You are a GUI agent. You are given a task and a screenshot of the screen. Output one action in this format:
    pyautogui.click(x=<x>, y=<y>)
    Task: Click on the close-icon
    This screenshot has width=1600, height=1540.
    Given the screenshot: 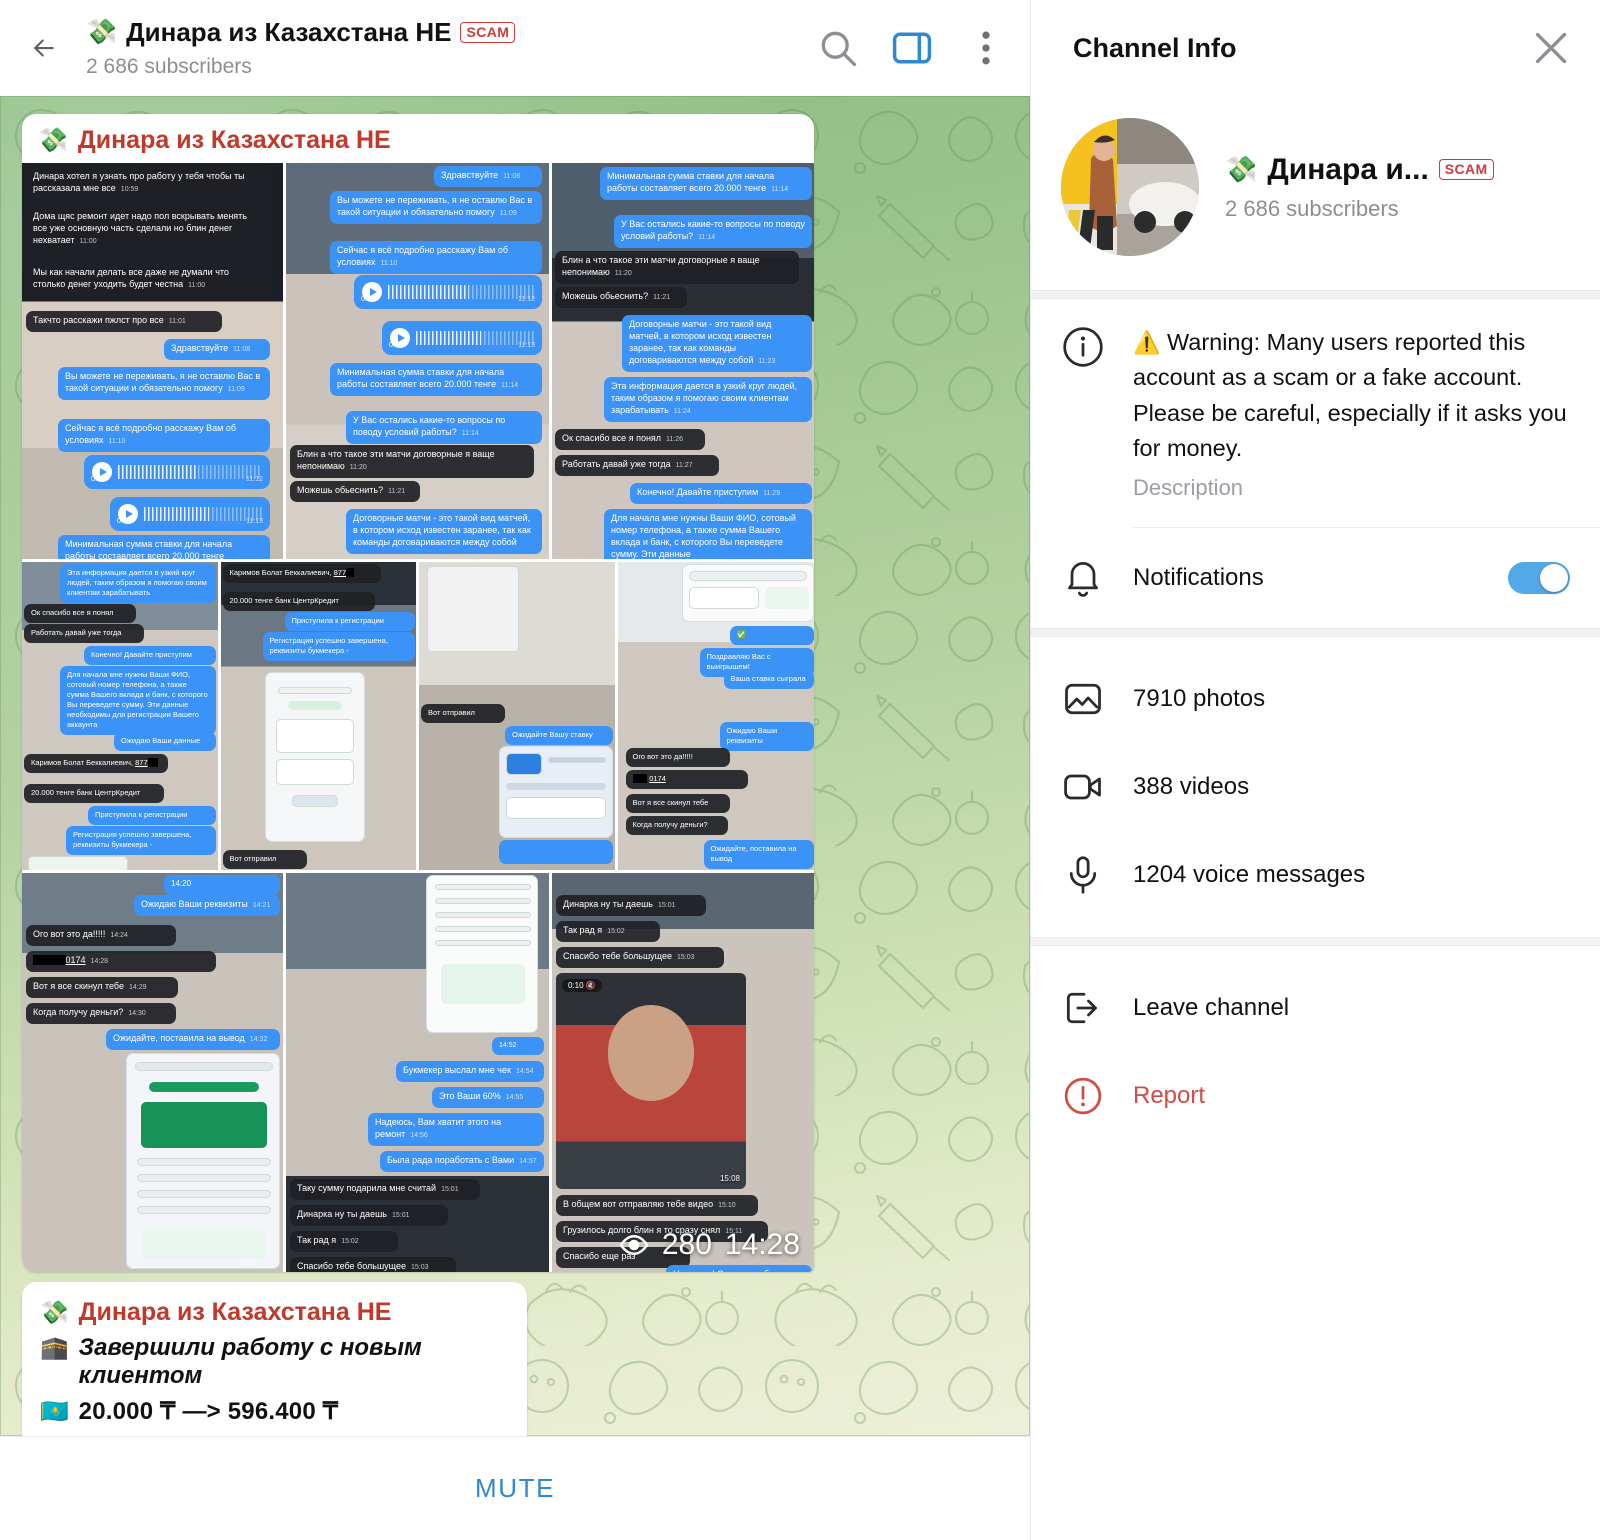 What is the action you would take?
    pyautogui.click(x=1551, y=48)
    